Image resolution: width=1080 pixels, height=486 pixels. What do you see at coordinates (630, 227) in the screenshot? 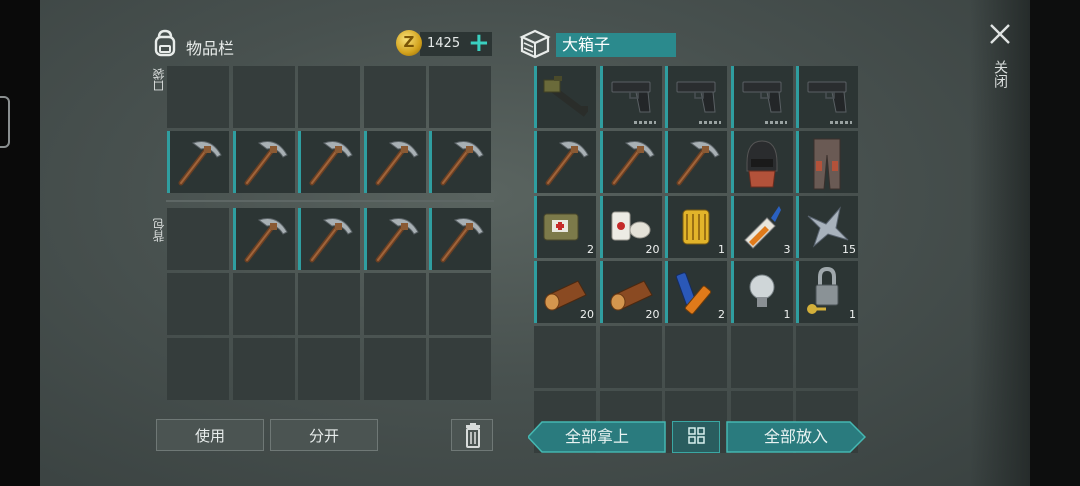
I see `bandage-slot: 20` at bounding box center [630, 227].